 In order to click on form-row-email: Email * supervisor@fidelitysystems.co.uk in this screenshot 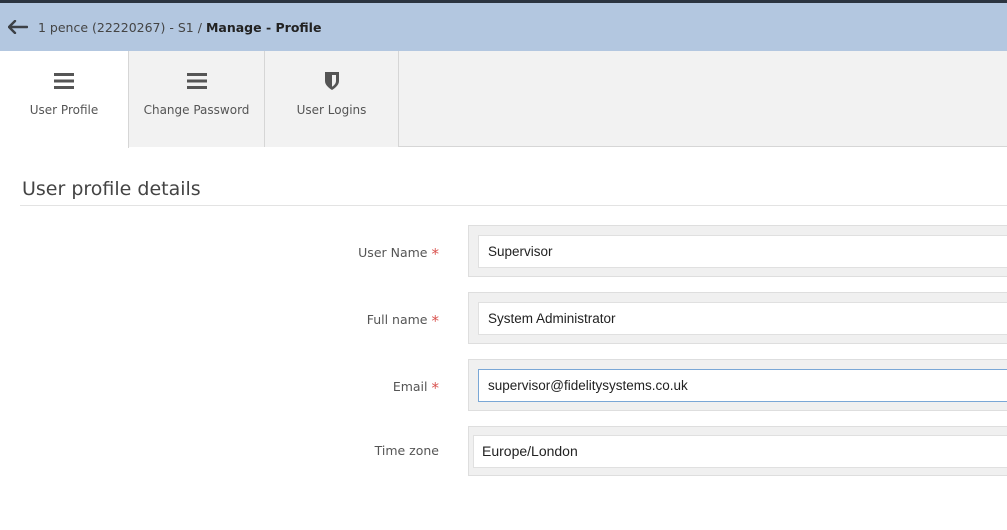, I will do `click(503, 385)`.